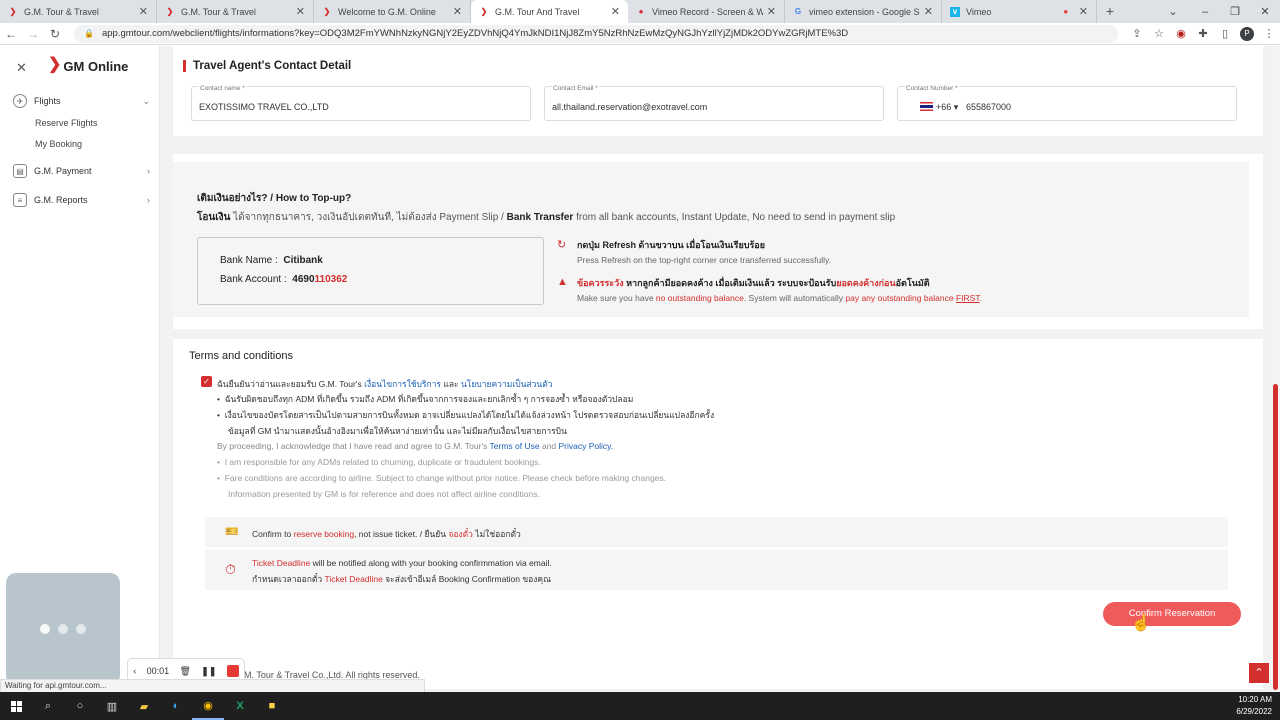 This screenshot has height=720, width=1280. I want to click on recording-icon: ●, so click(1066, 11).